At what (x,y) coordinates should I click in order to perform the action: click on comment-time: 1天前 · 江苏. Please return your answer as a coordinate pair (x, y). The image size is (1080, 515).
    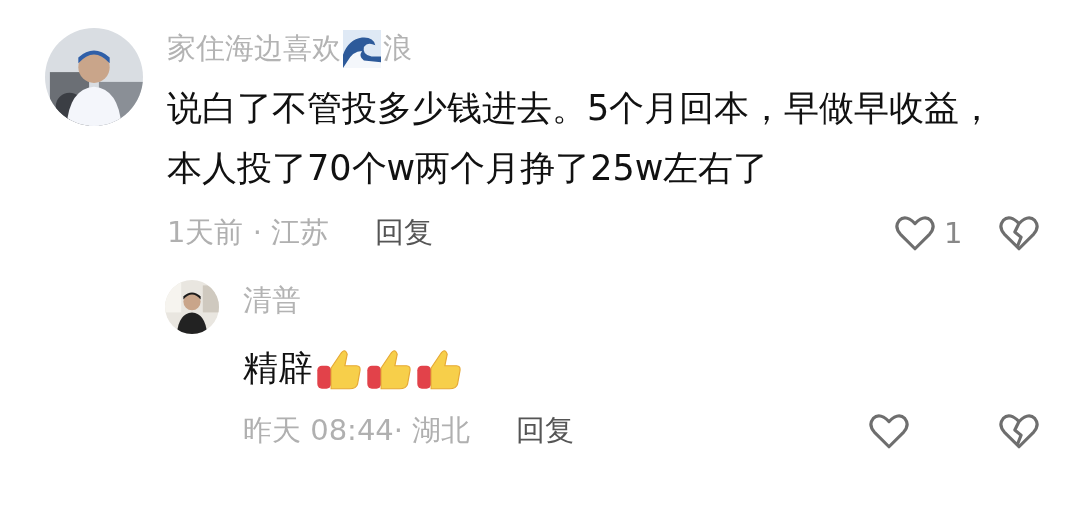
    Looking at the image, I should click on (248, 232).